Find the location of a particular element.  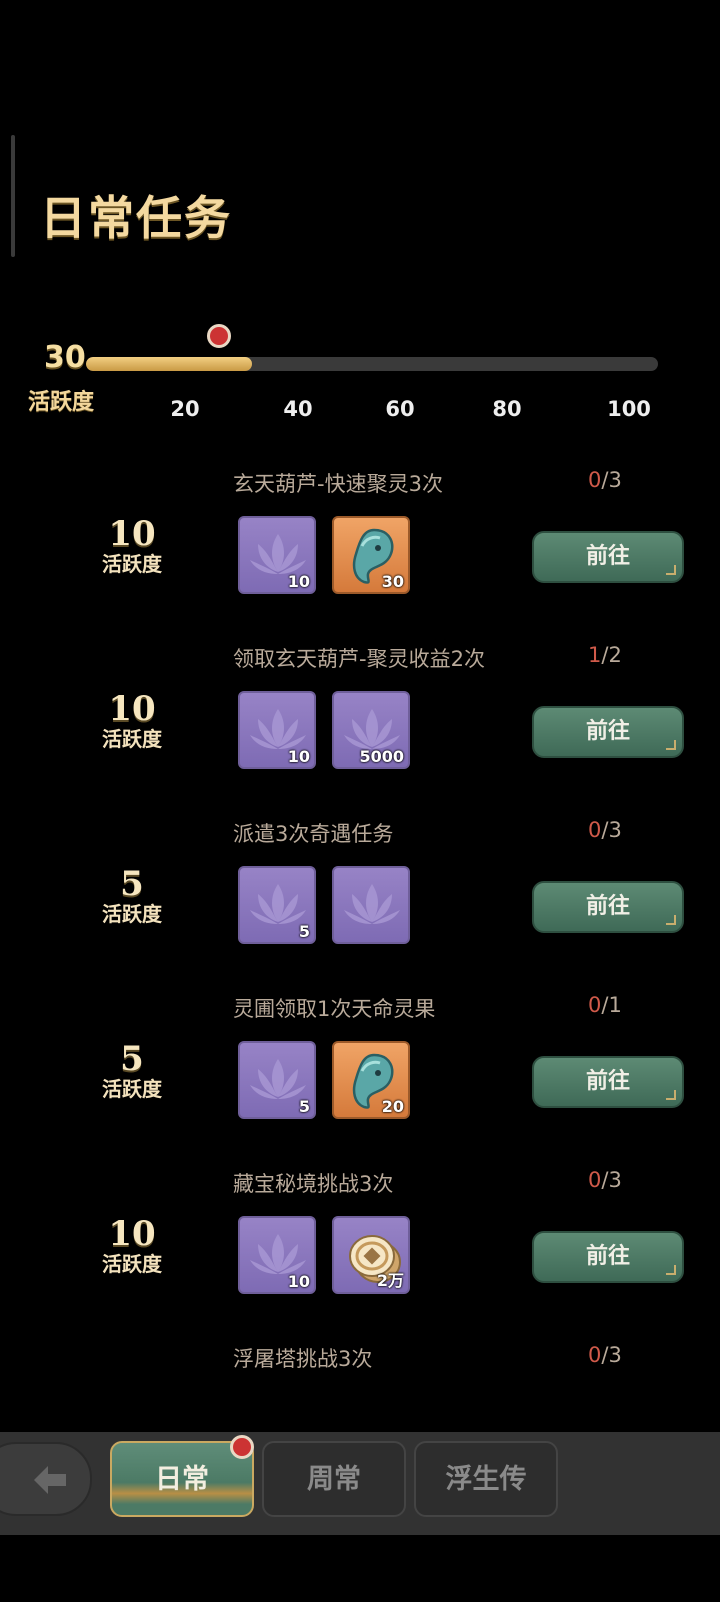

back-button is located at coordinates (46, 1479).